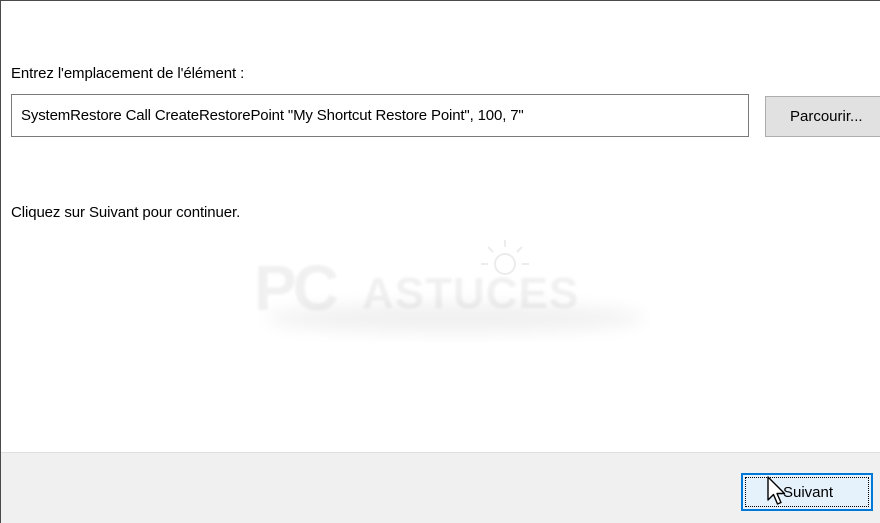 The image size is (880, 523). I want to click on location-input, so click(380, 115).